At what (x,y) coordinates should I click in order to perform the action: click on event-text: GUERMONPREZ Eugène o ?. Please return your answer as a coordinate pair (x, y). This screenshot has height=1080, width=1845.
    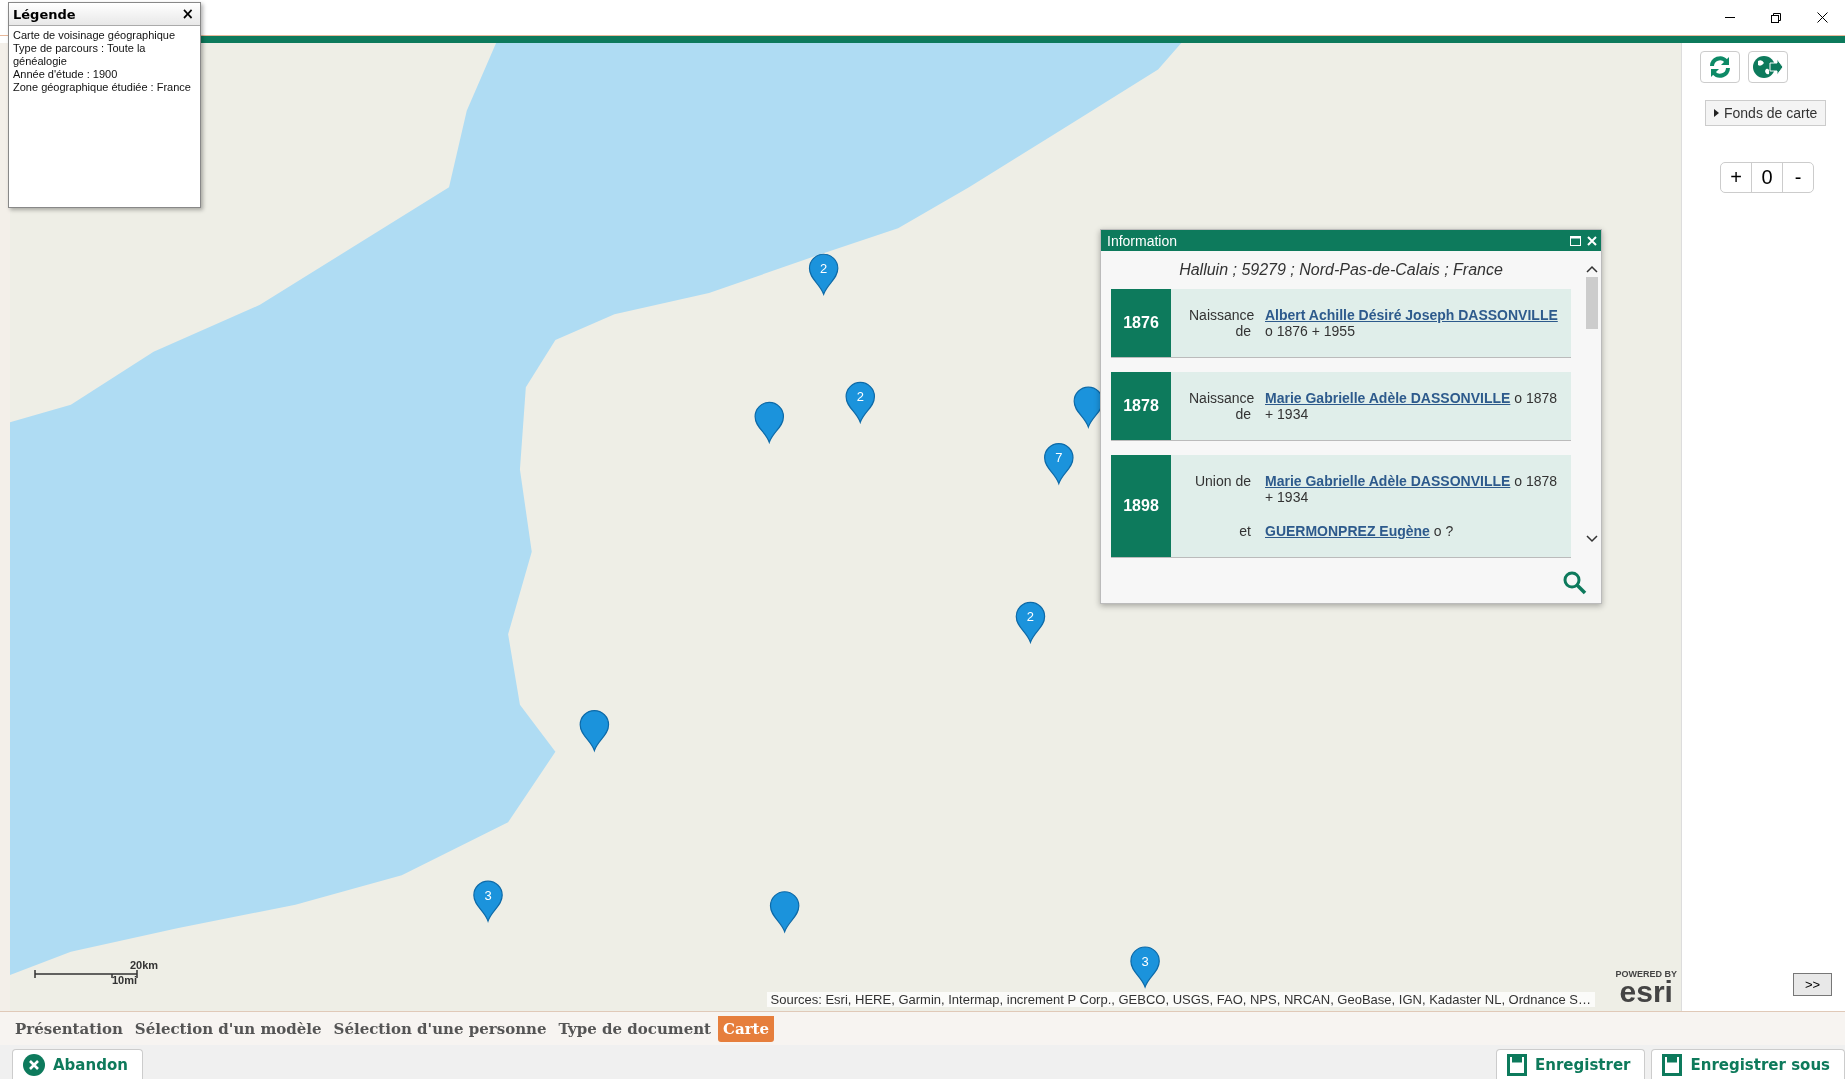
    Looking at the image, I should click on (1360, 531).